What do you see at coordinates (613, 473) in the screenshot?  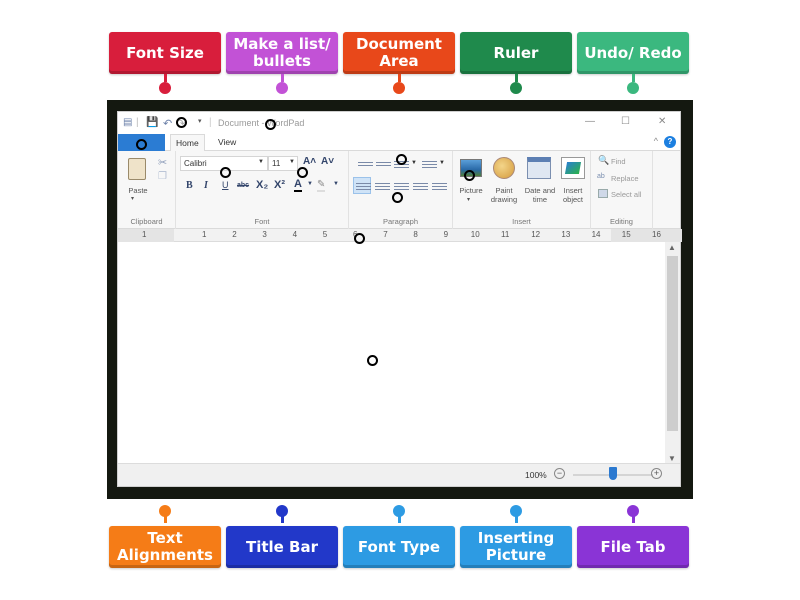 I see `zoom-slider-thumb` at bounding box center [613, 473].